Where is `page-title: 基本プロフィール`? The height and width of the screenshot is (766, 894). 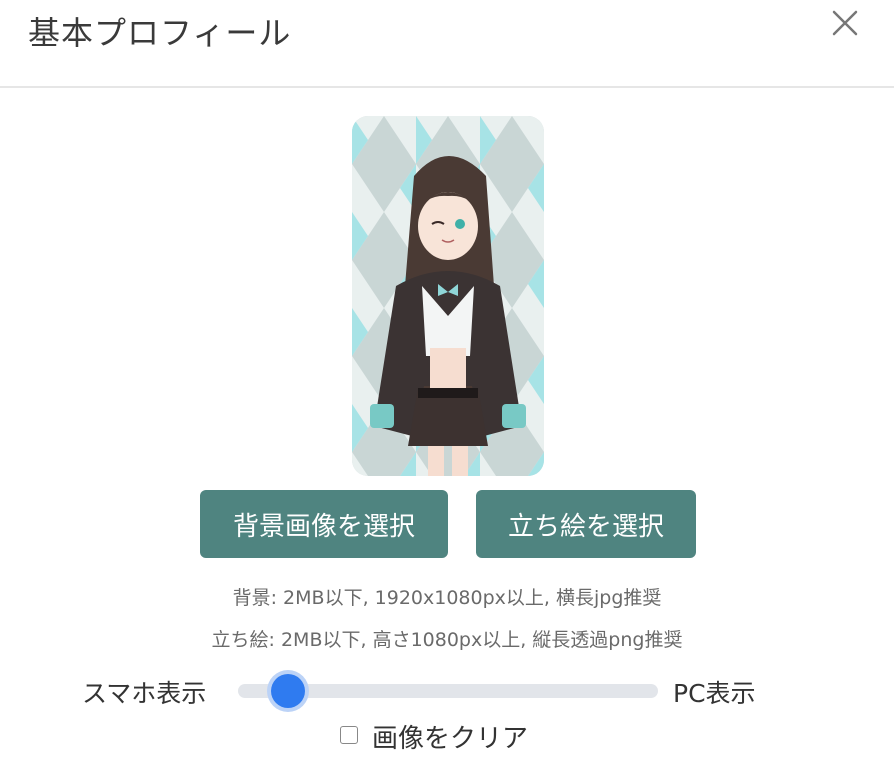 page-title: 基本プロフィール is located at coordinates (160, 33).